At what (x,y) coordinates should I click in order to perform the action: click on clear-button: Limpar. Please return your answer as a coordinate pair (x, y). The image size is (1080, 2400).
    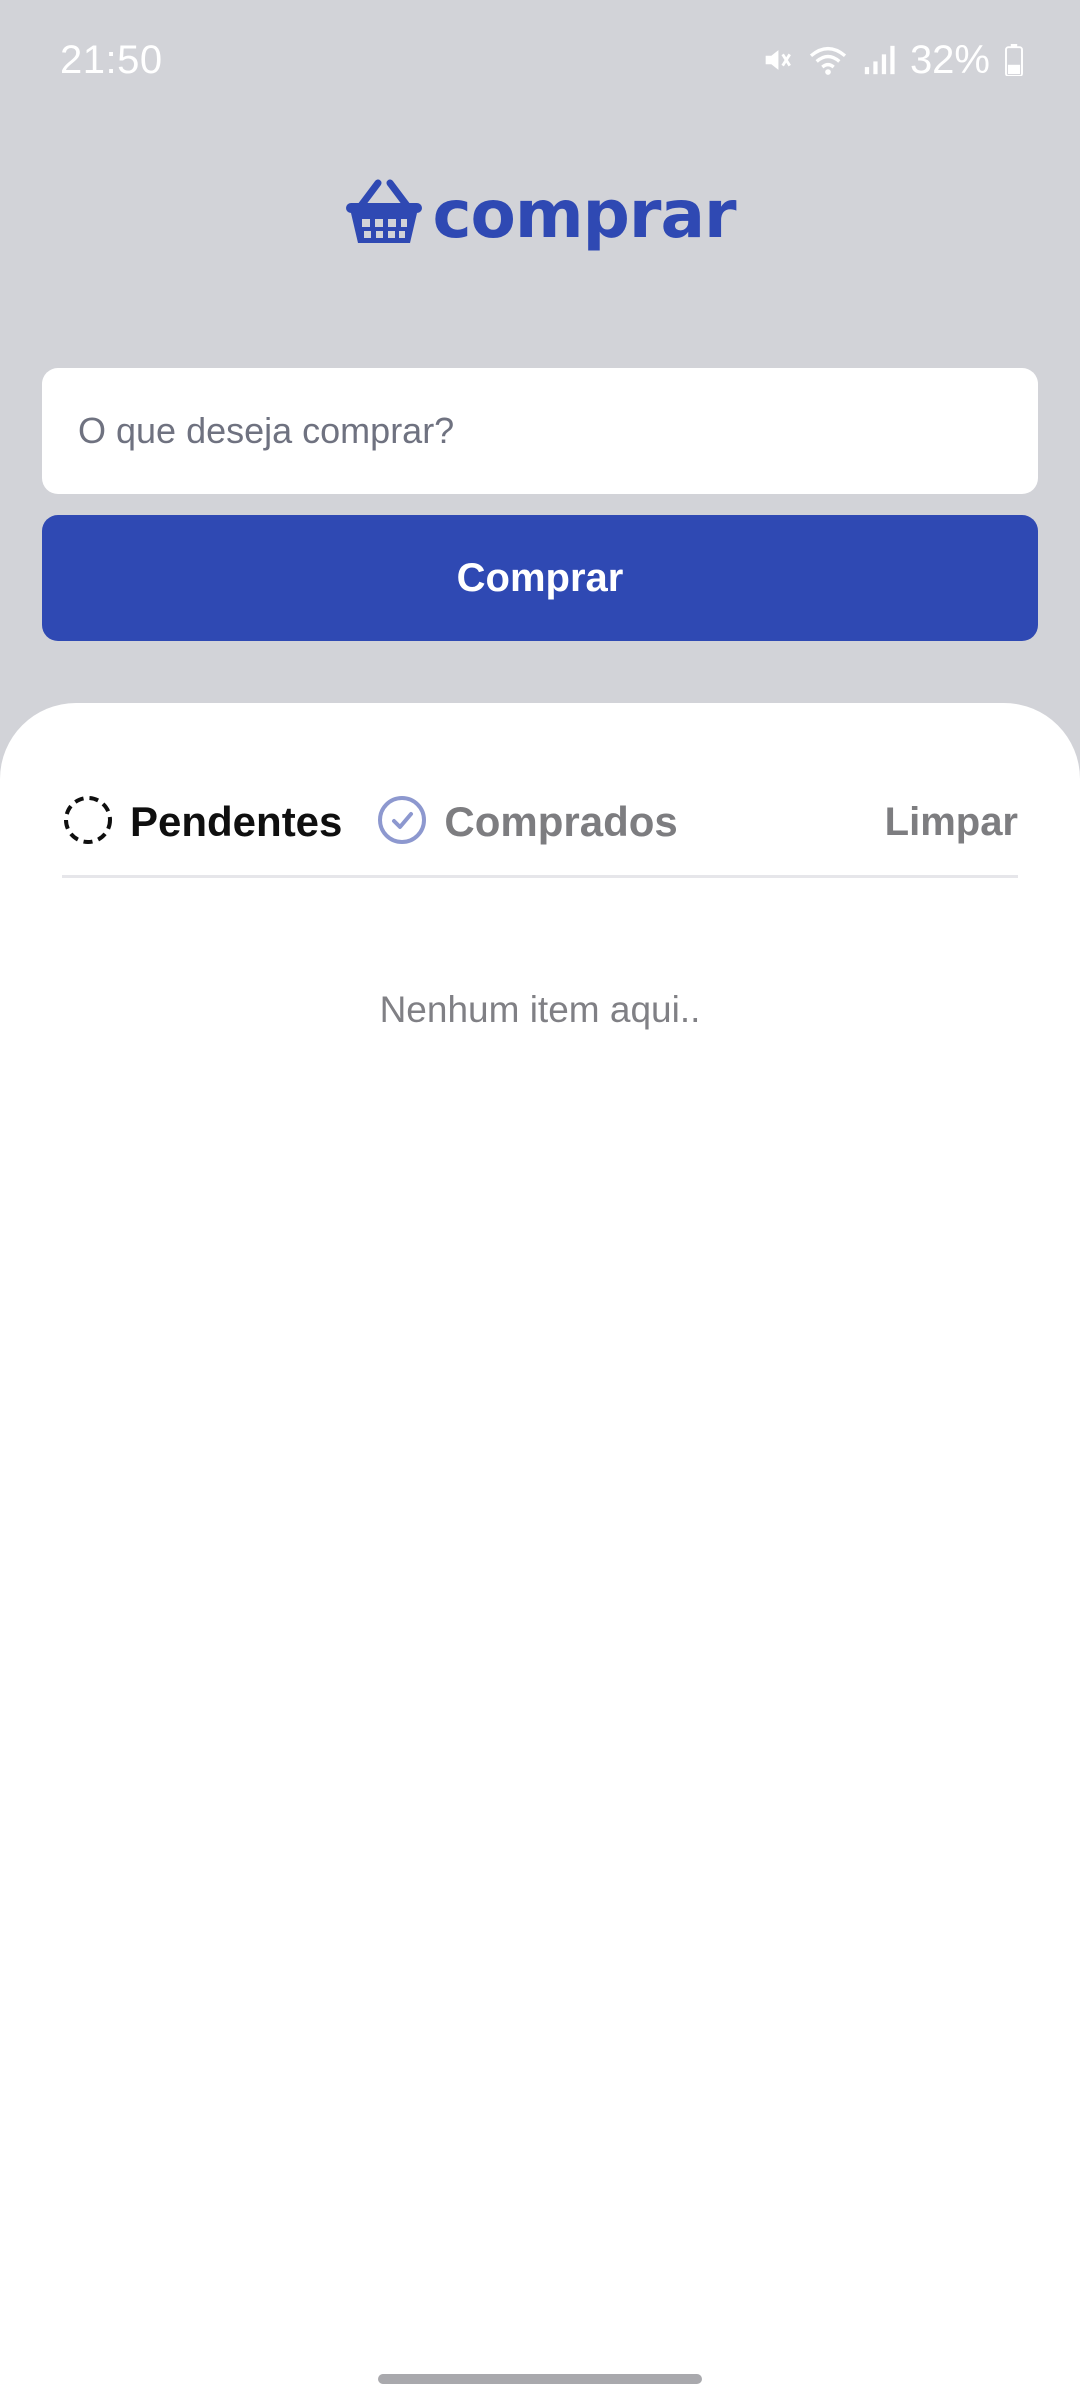
    Looking at the image, I should click on (951, 822).